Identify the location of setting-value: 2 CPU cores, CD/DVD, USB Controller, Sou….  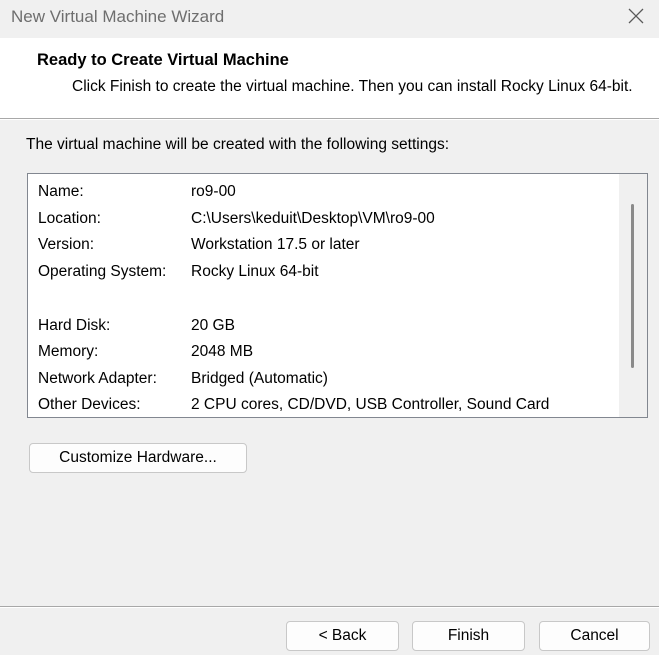
(370, 404).